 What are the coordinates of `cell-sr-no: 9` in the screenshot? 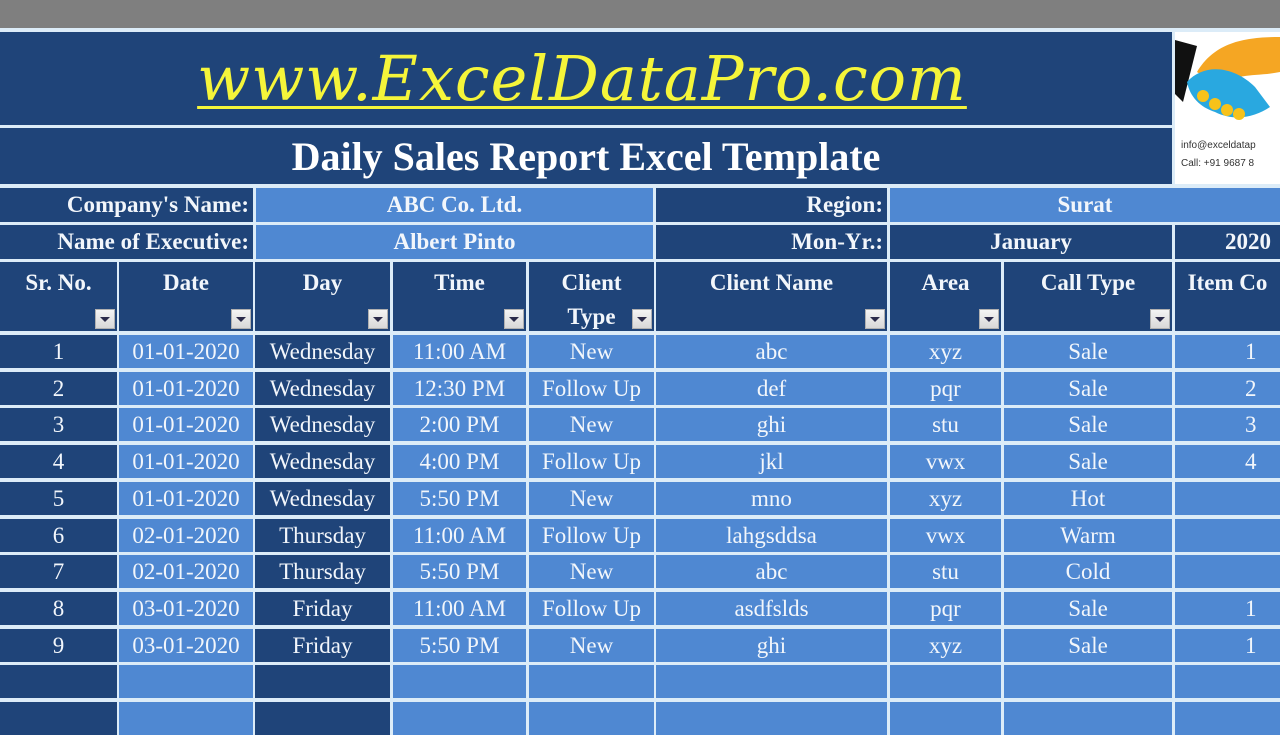 It's located at (58, 645).